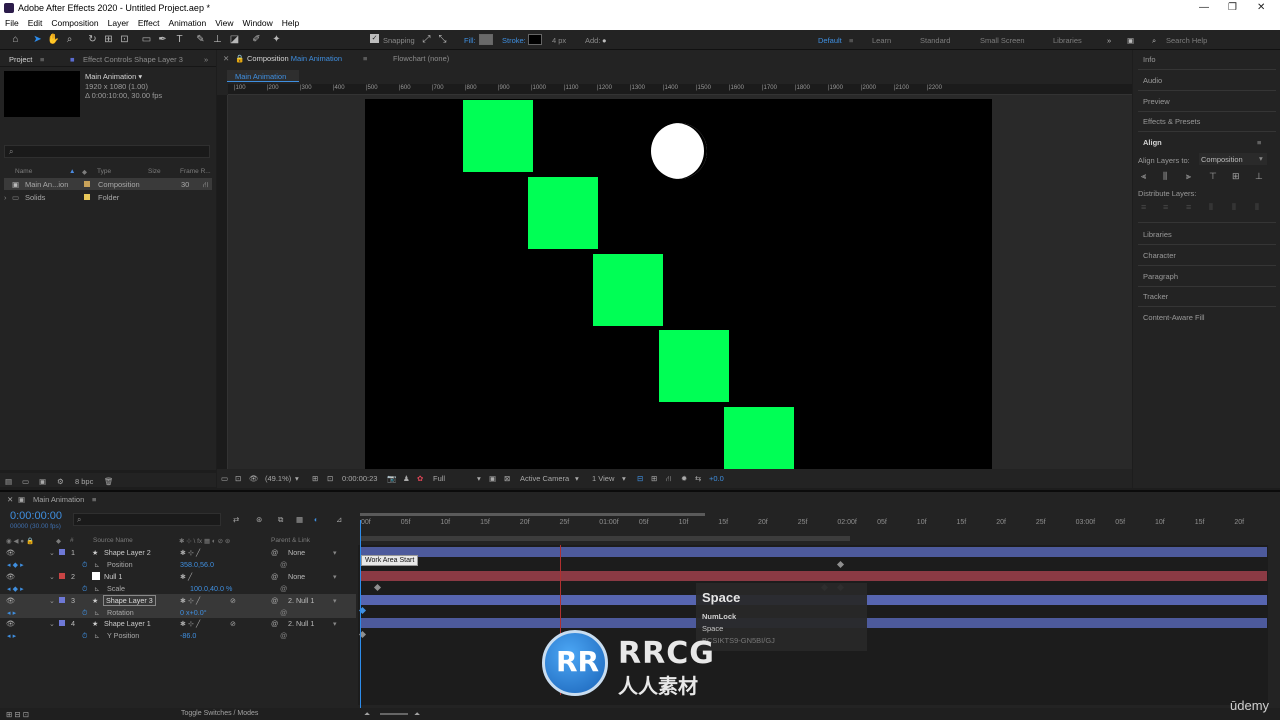 This screenshot has width=1280, height=720. What do you see at coordinates (406, 478) in the screenshot?
I see `show-snapshot-icon: ♟` at bounding box center [406, 478].